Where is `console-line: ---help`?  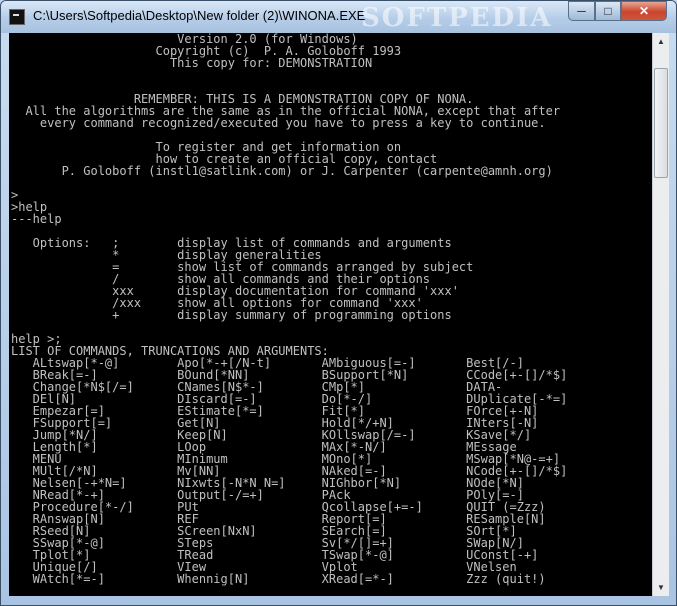
console-line: ---help is located at coordinates (36, 219).